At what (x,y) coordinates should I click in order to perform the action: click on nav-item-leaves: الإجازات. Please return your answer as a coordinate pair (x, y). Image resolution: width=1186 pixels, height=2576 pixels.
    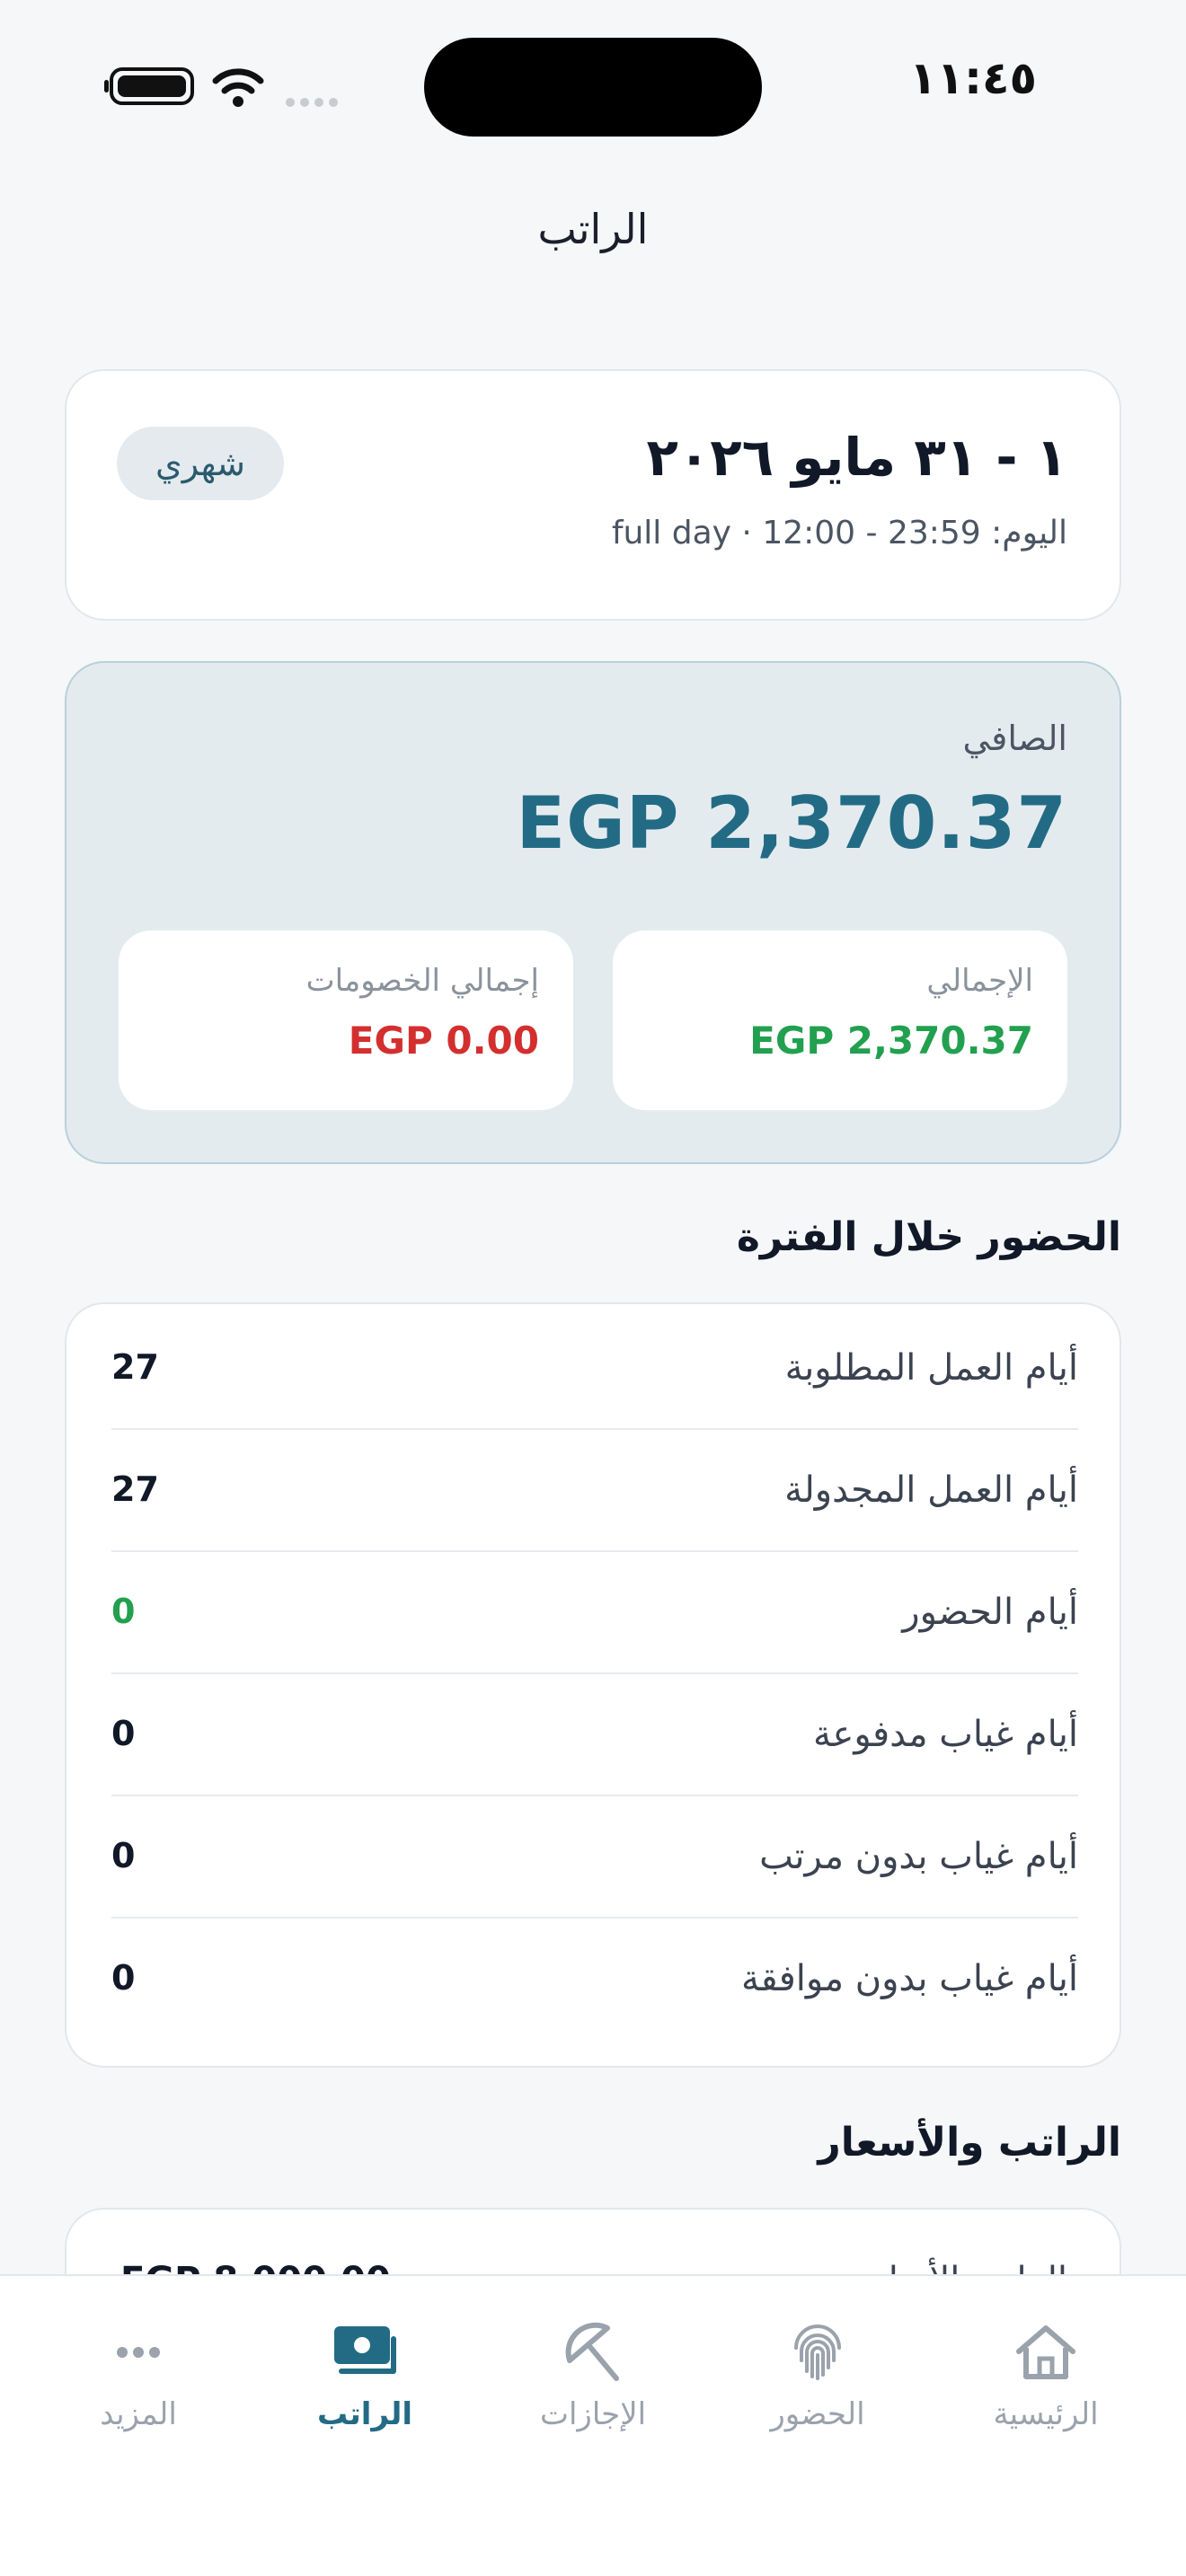
    Looking at the image, I should click on (593, 2393).